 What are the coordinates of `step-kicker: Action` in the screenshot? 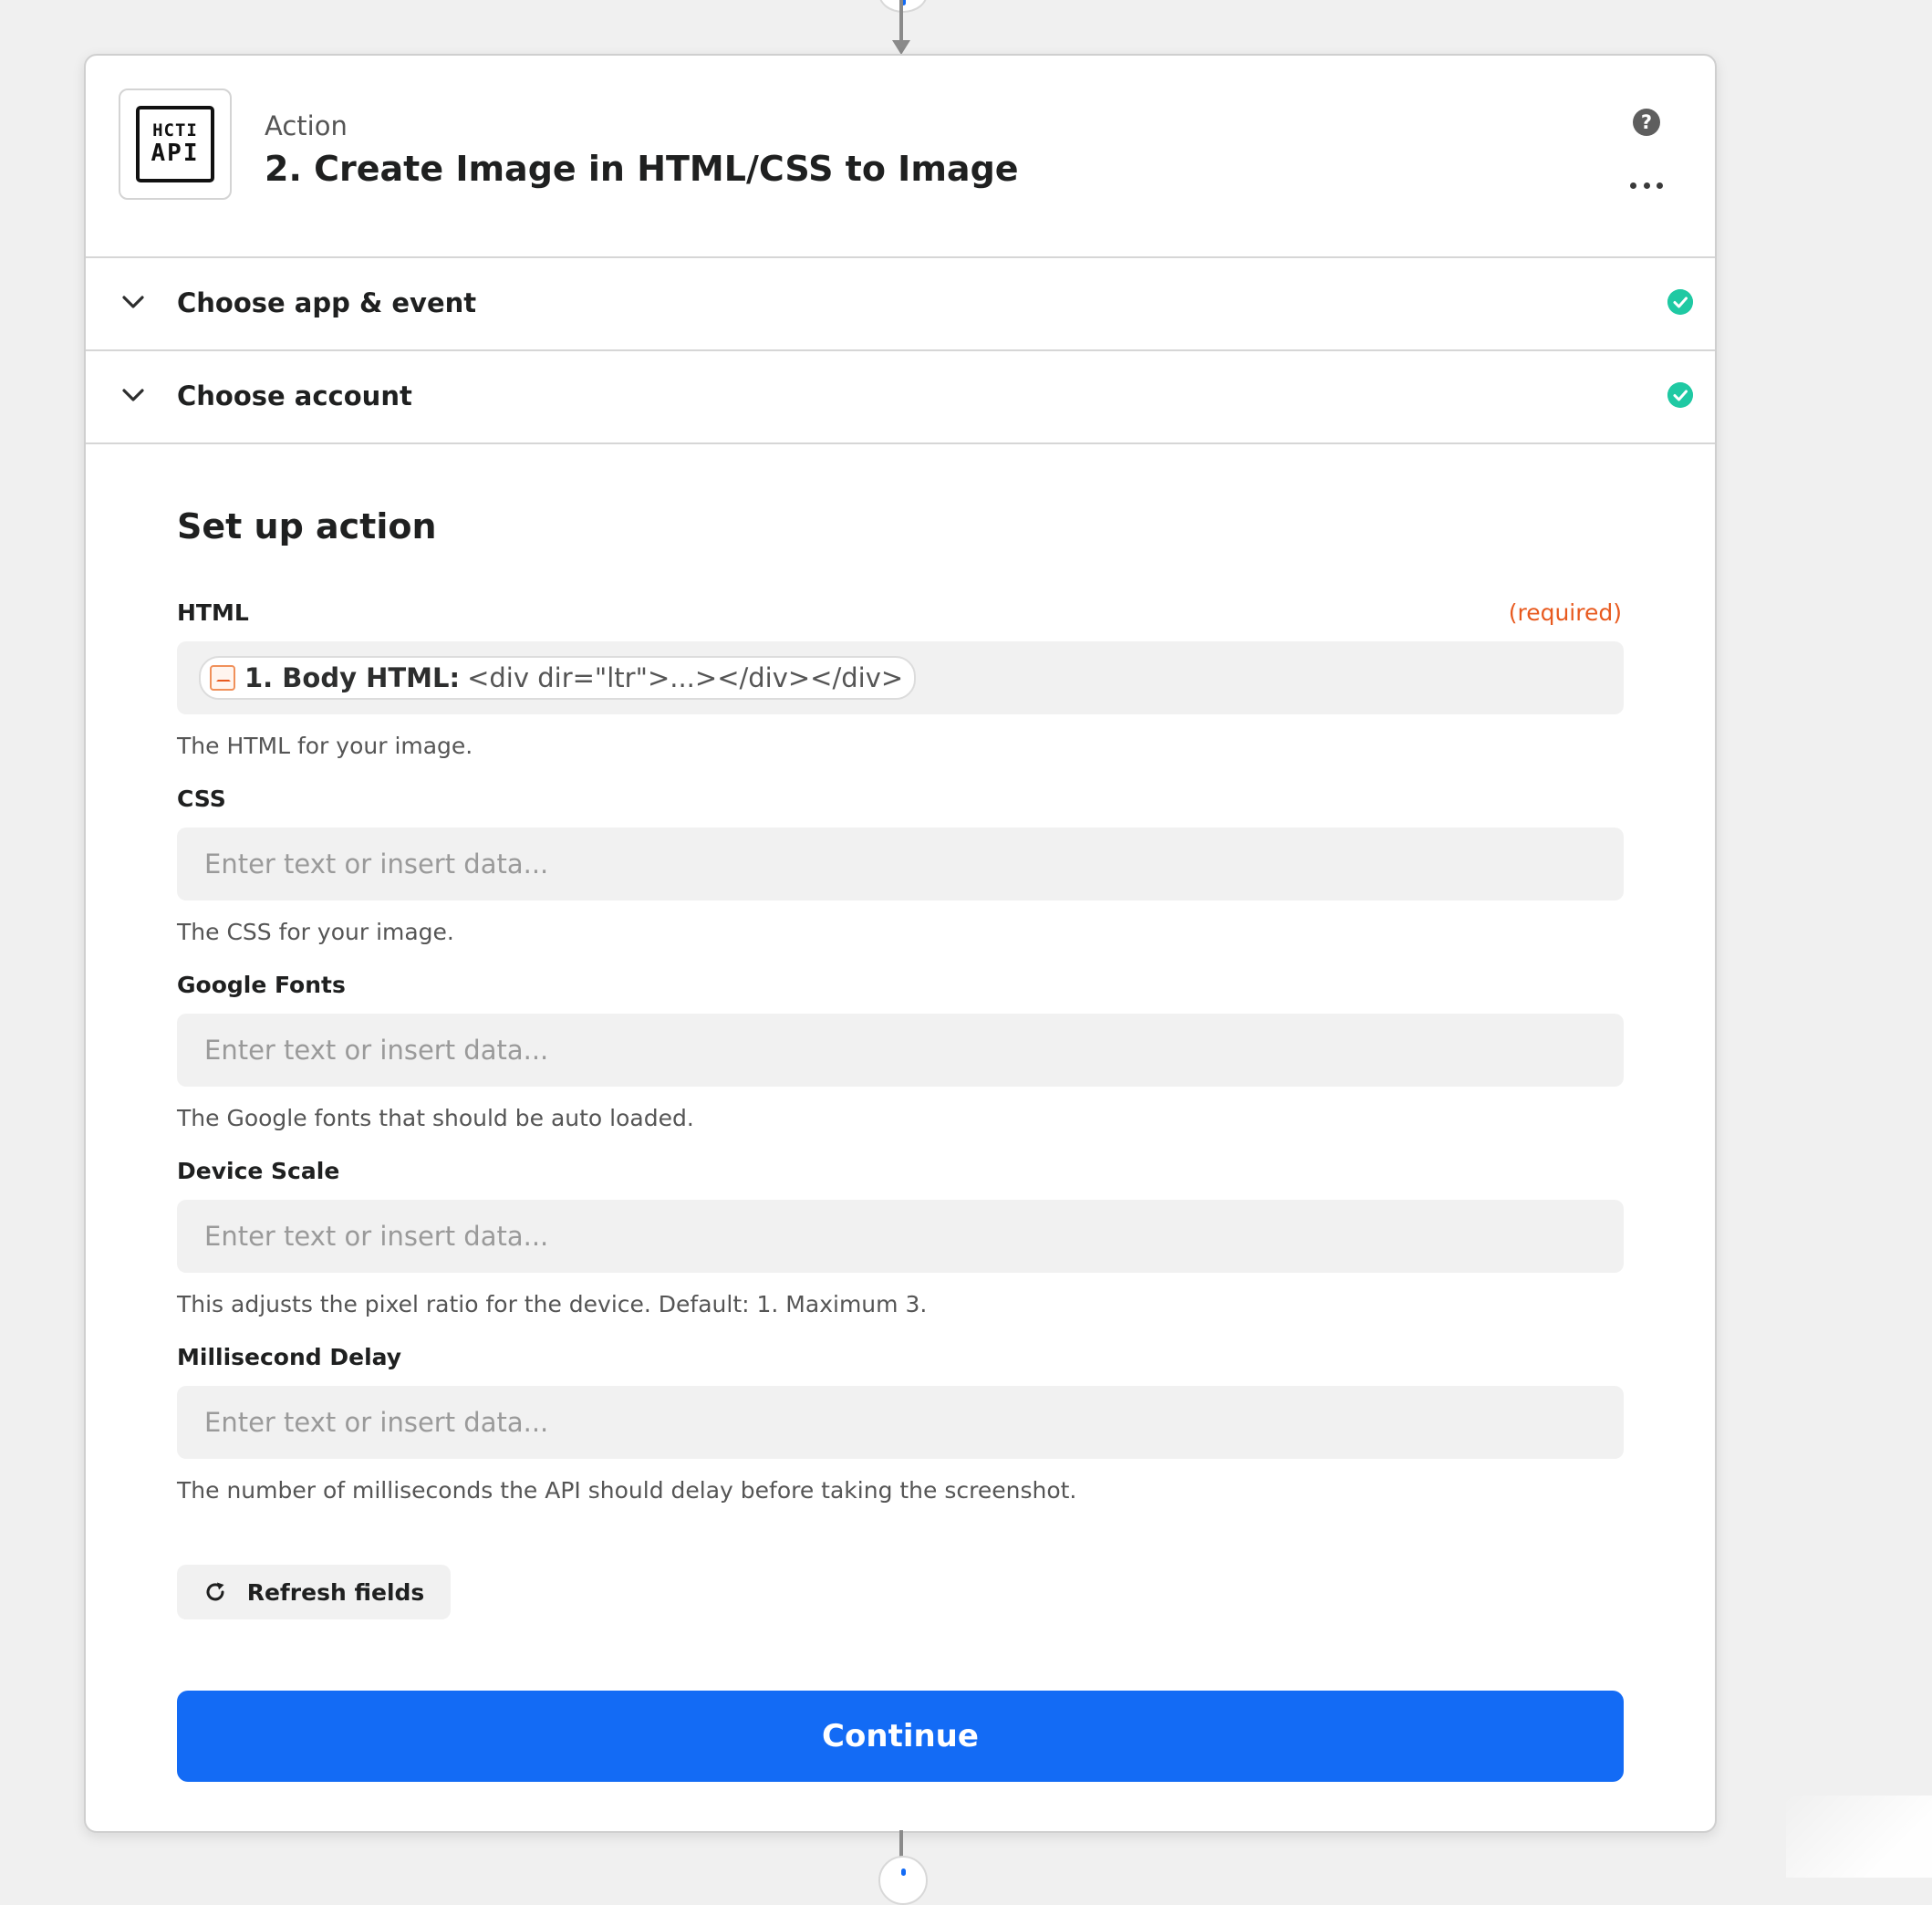 It's located at (306, 125).